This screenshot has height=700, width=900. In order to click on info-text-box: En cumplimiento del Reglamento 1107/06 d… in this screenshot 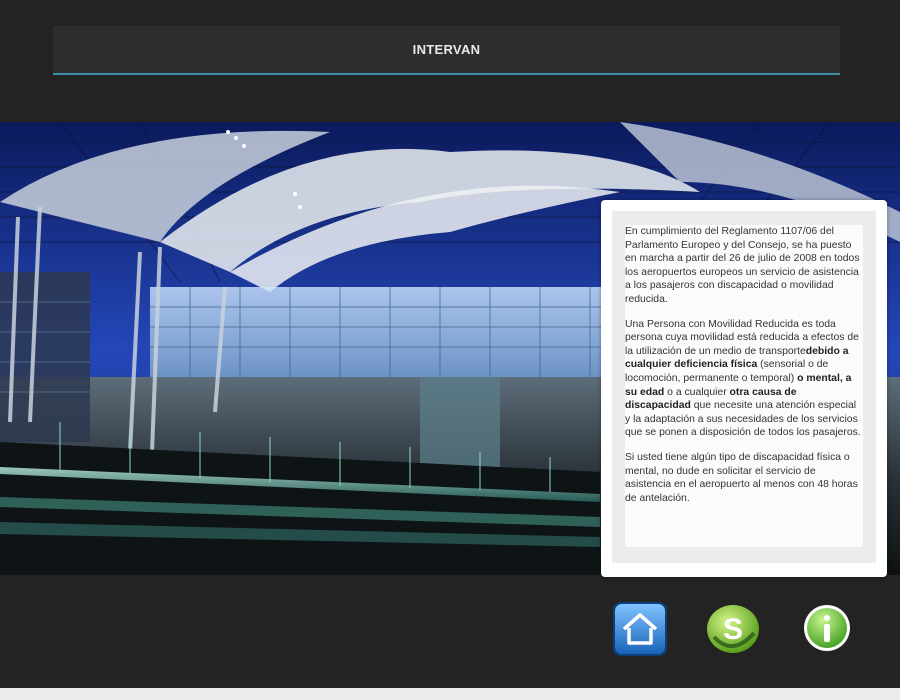, I will do `click(744, 386)`.